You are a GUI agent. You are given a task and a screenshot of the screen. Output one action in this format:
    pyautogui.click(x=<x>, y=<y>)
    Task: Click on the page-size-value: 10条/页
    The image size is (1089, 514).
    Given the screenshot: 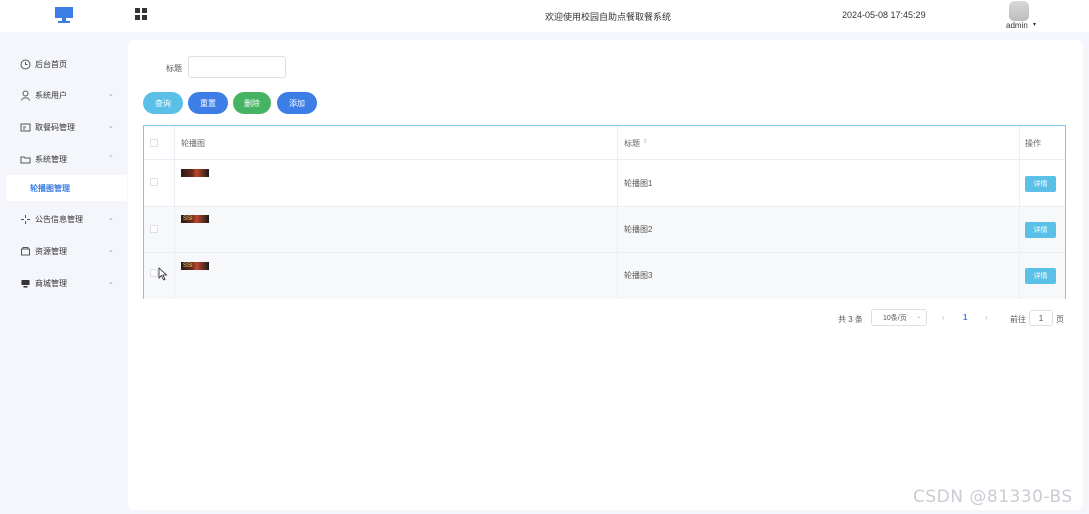 What is the action you would take?
    pyautogui.click(x=895, y=318)
    